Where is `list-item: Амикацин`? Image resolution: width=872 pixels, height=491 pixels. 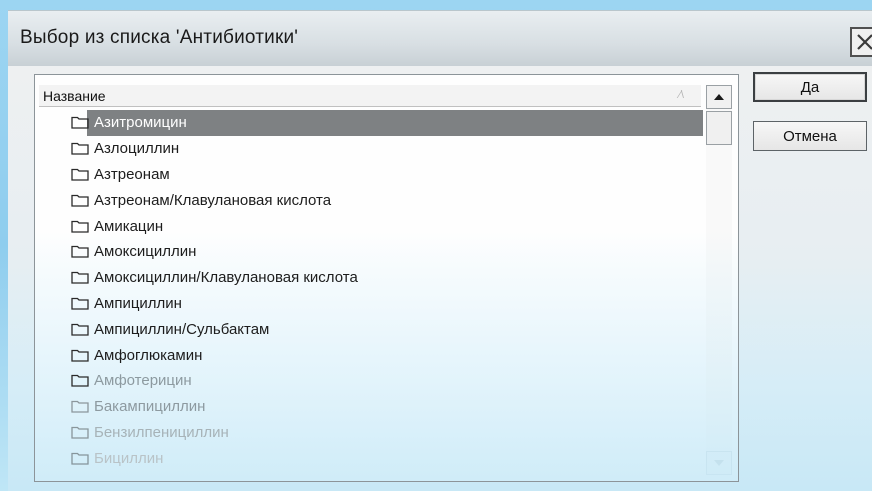
list-item: Амикацин is located at coordinates (369, 226).